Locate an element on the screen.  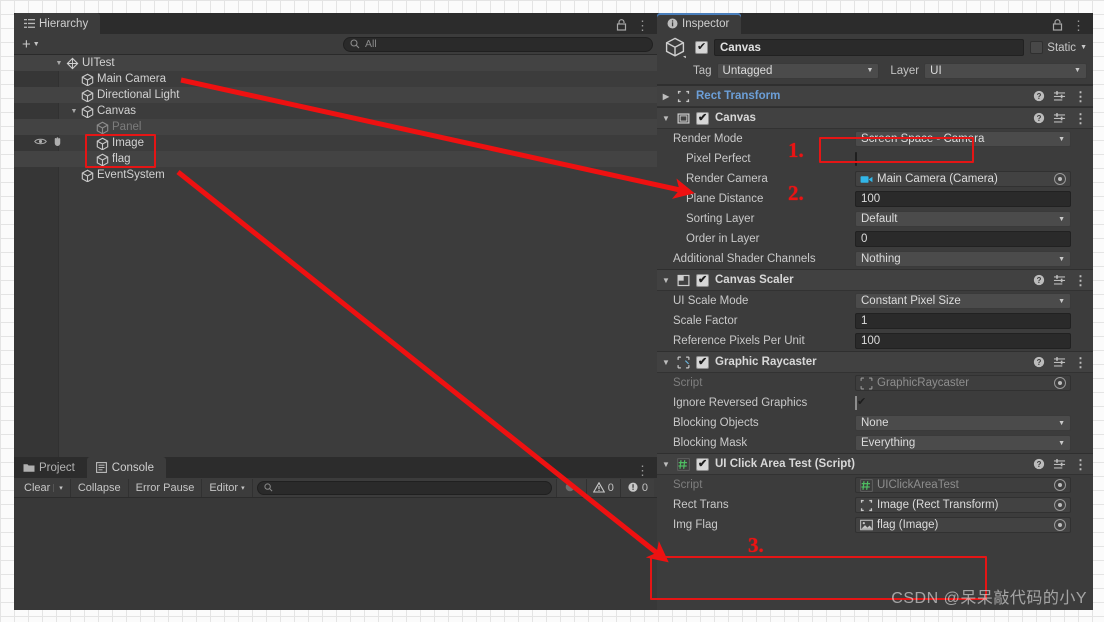
dropdown-ui-scale-mode: Constant Pixel Size ▼ is located at coordinates (963, 301).